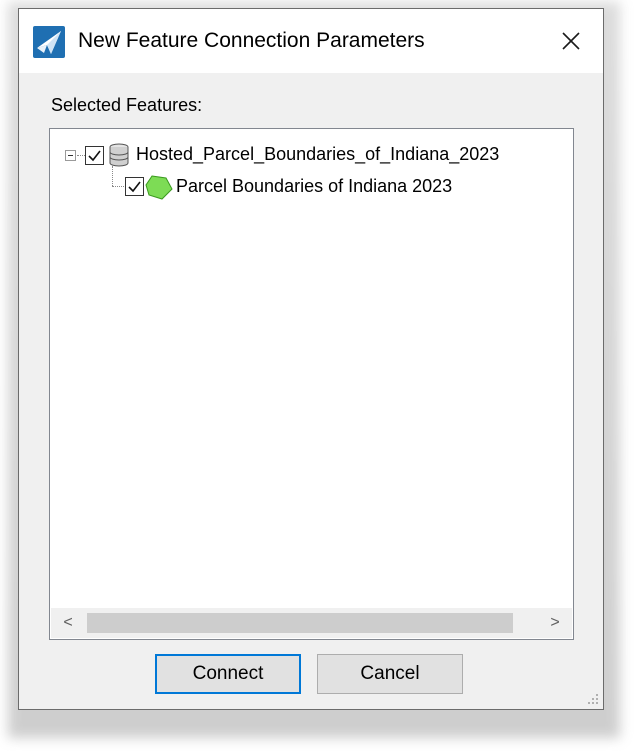 The image size is (636, 751). Describe the element at coordinates (251, 40) in the screenshot. I see `dialog-title: New Feature Connection Parameters` at that location.